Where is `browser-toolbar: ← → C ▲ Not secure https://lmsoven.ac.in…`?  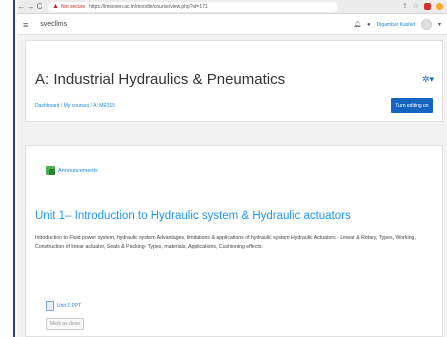 browser-toolbar: ← → C ▲ Not secure https://lmsoven.ac.in… is located at coordinates (232, 7).